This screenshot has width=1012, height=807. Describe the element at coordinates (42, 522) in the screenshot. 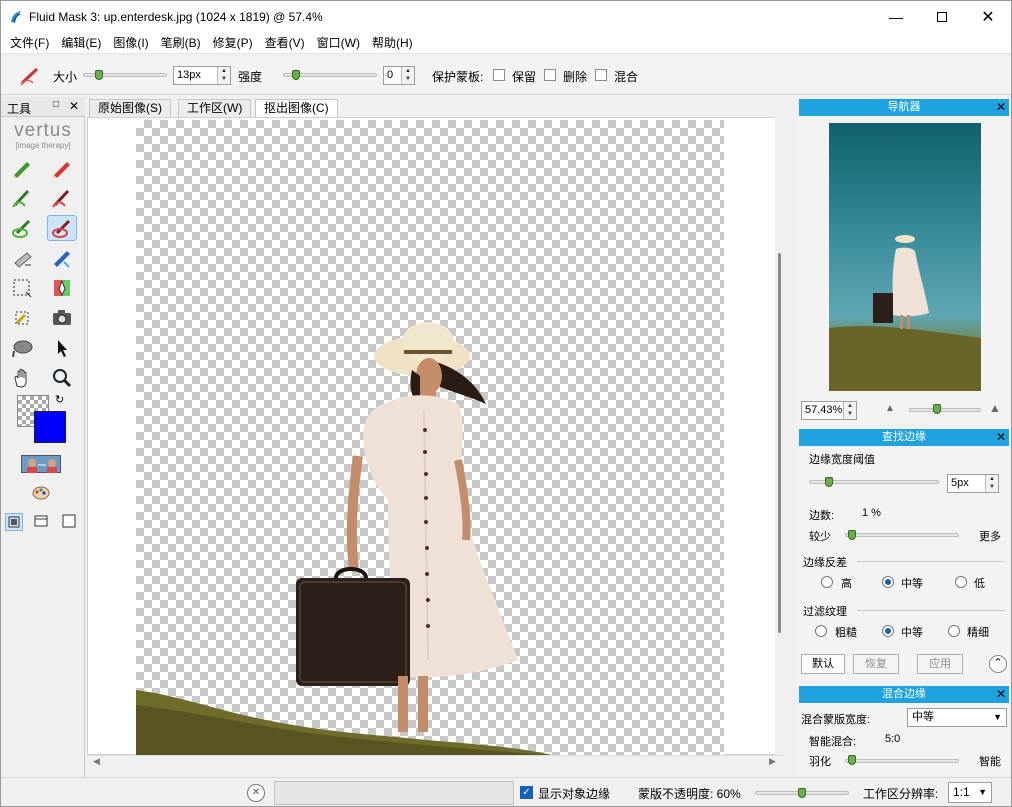

I see `view-mode-2-button` at that location.